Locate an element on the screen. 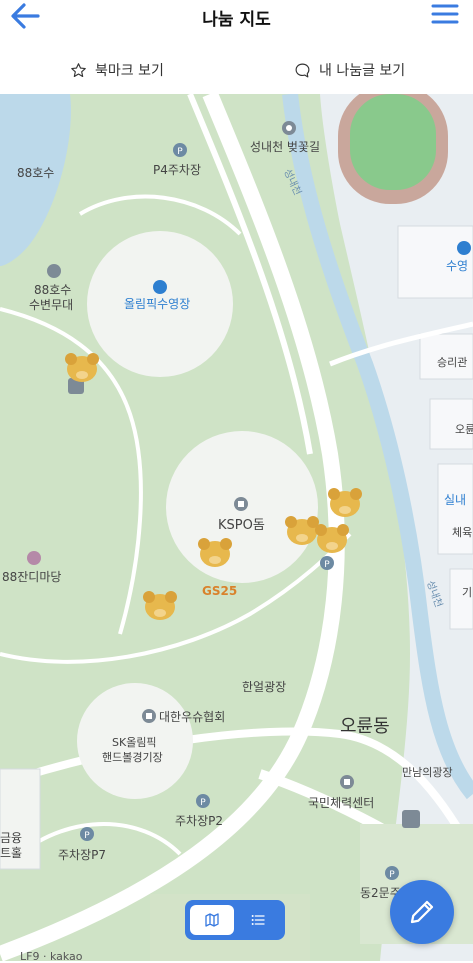  map-attribution: LF9 · kakao is located at coordinates (51, 956).